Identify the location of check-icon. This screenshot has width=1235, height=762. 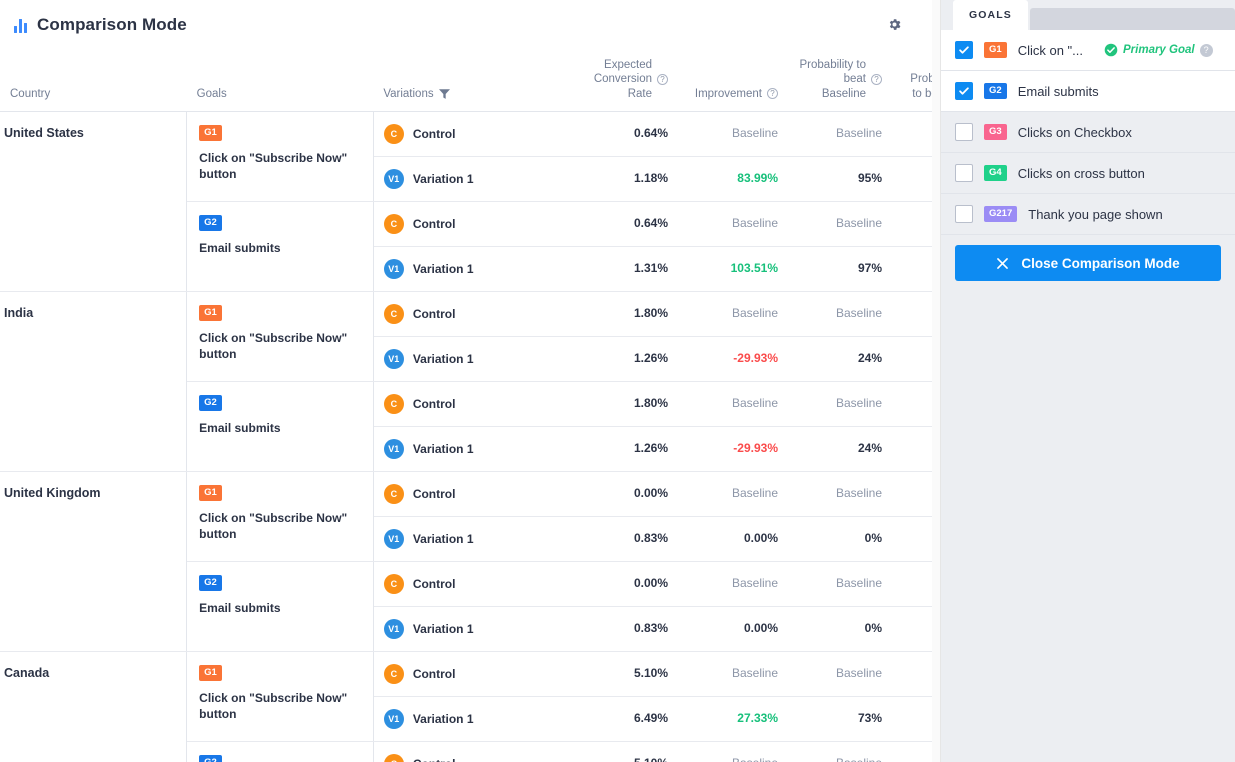
(964, 91).